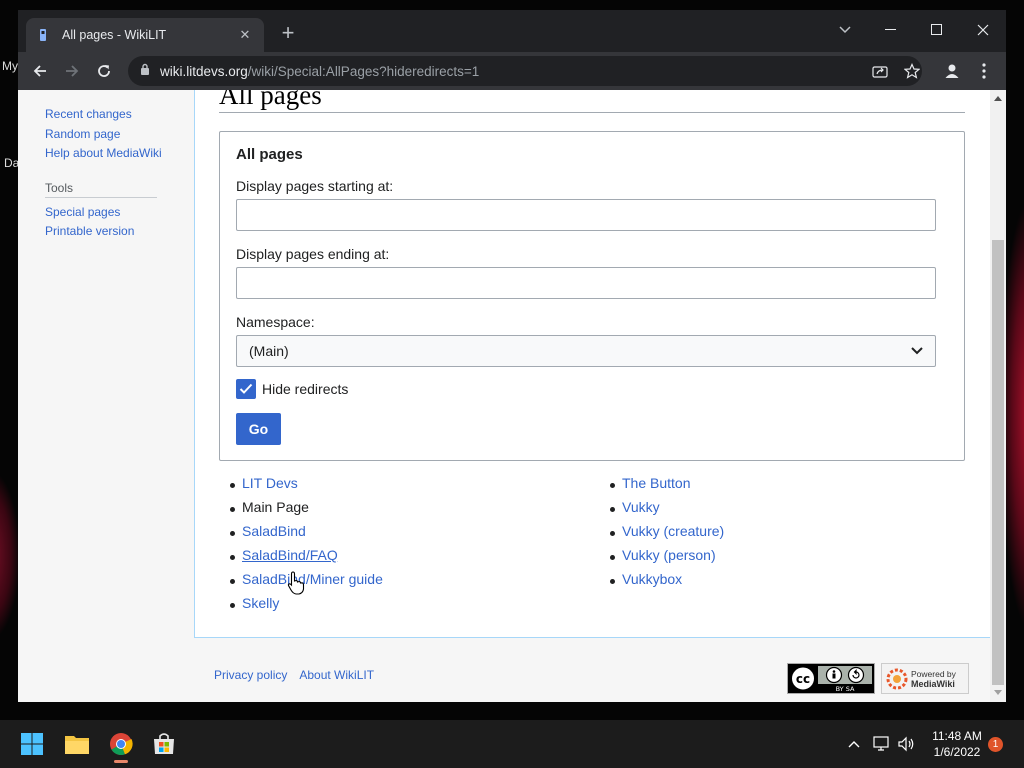  I want to click on list-item: Skelly, so click(306, 607).